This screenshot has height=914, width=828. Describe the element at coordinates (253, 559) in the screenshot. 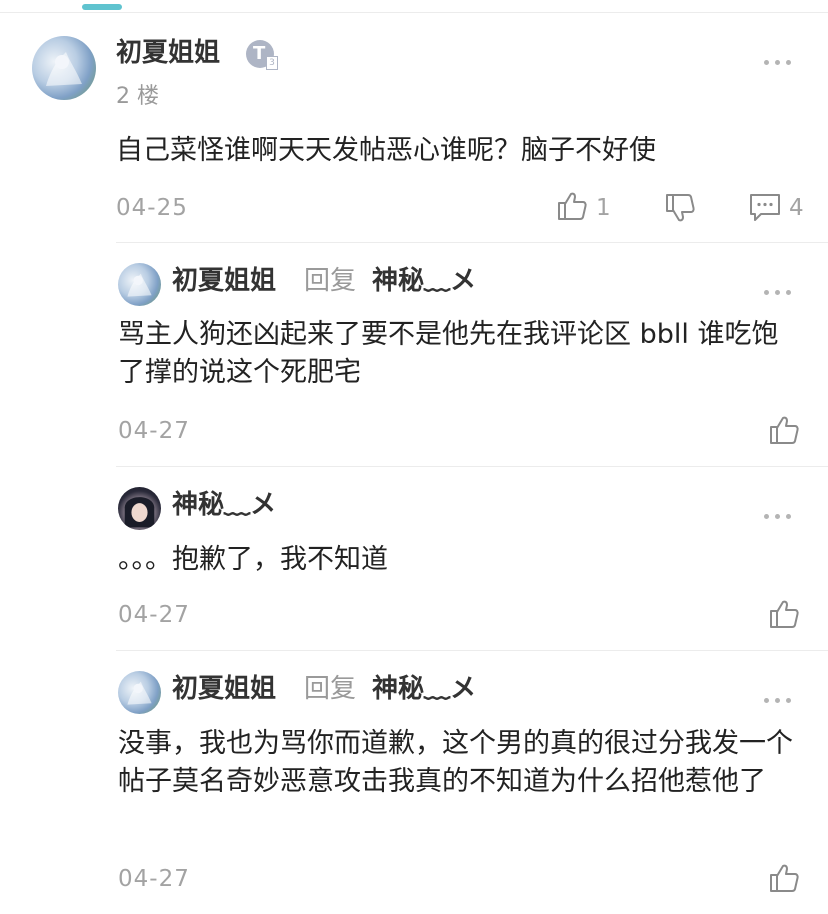

I see `reply-text: 。。。抱歉了，我不知道` at that location.